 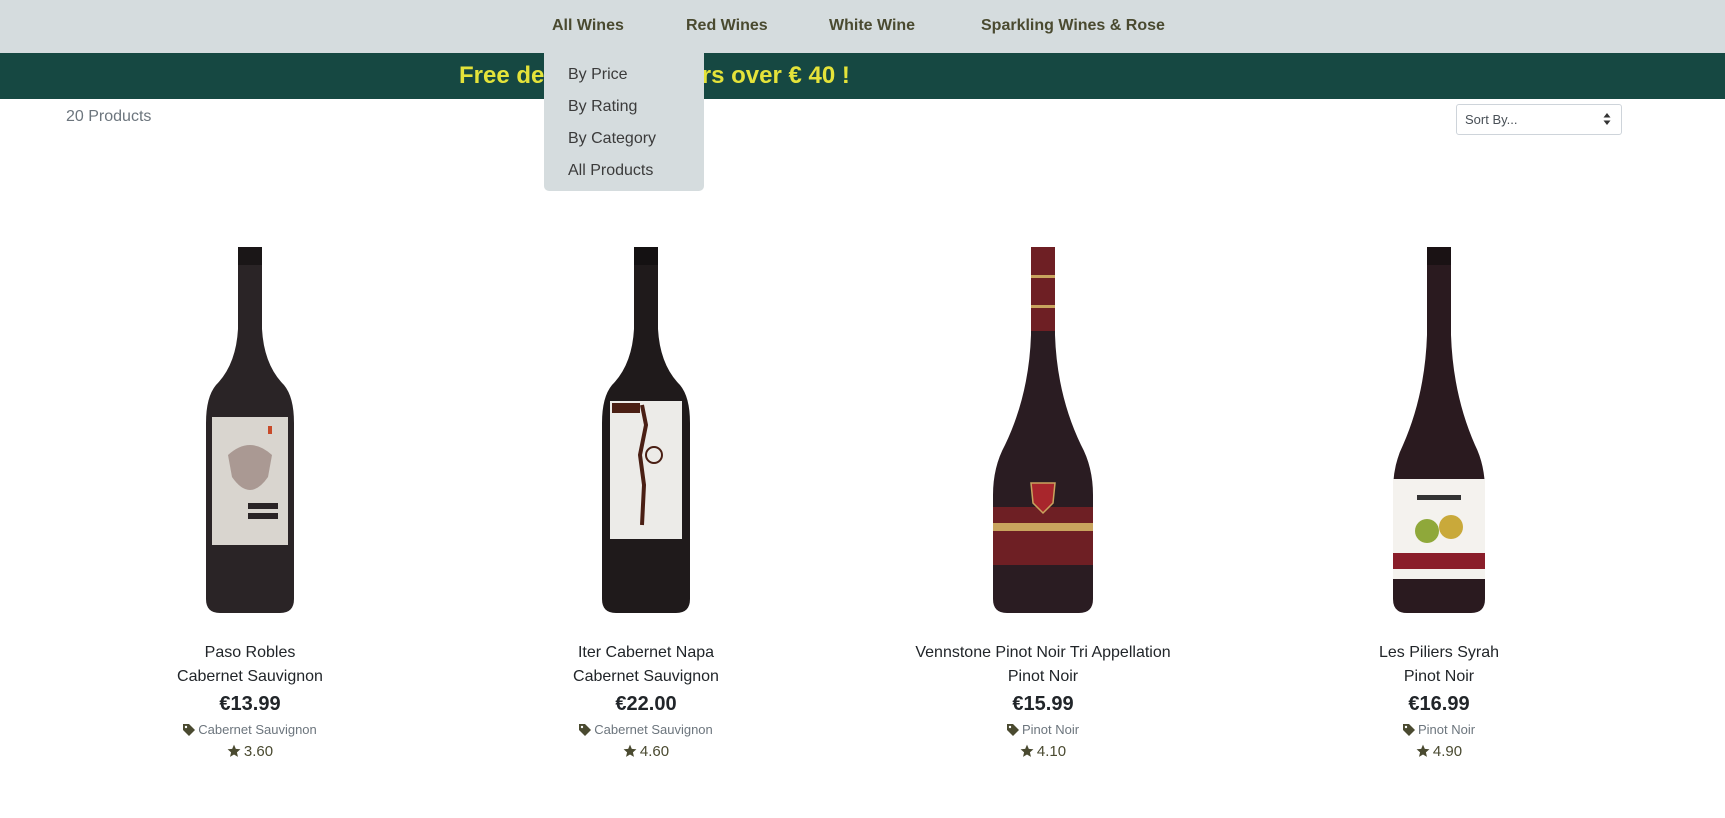 What do you see at coordinates (872, 26) in the screenshot?
I see `nav-white-wine: White Wine` at bounding box center [872, 26].